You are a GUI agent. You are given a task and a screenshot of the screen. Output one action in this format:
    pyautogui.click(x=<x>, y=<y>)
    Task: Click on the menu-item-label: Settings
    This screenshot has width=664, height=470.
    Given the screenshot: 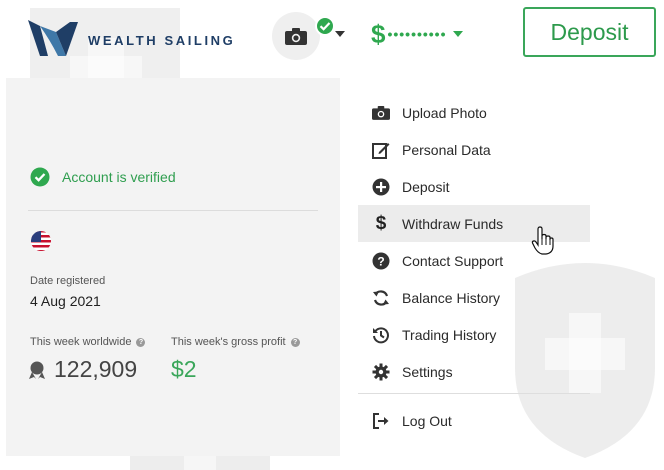 What is the action you would take?
    pyautogui.click(x=427, y=371)
    